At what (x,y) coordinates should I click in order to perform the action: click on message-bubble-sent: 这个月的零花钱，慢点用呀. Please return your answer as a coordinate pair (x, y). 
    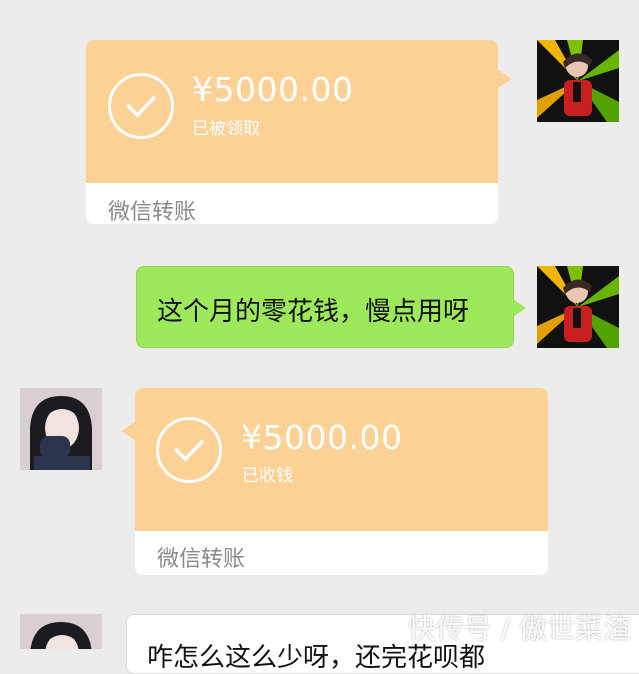
    Looking at the image, I should click on (331, 307).